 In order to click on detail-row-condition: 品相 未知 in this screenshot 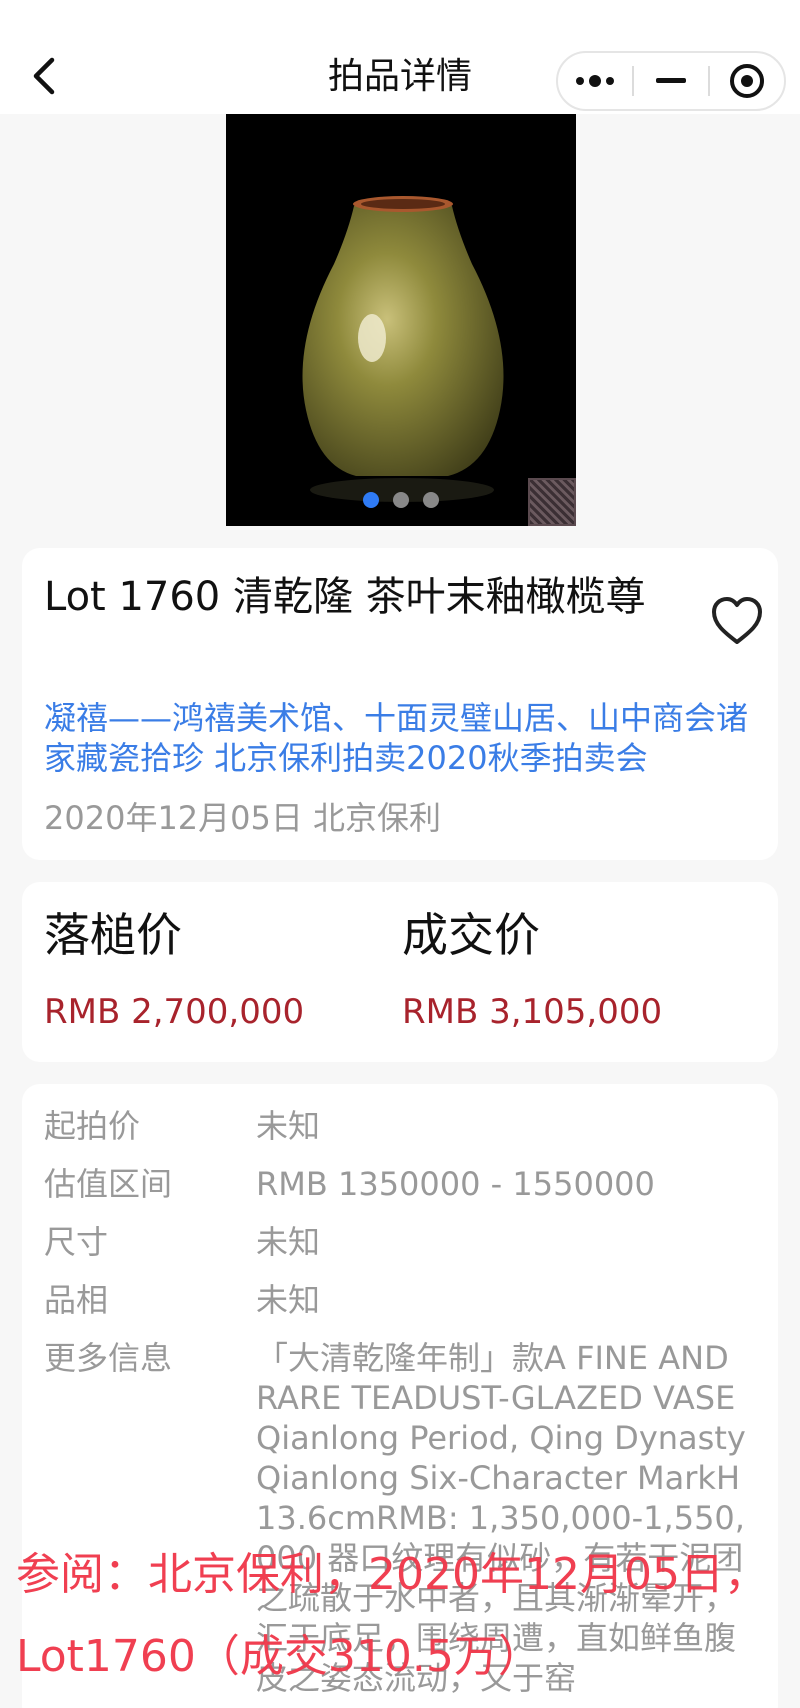, I will do `click(396, 1300)`.